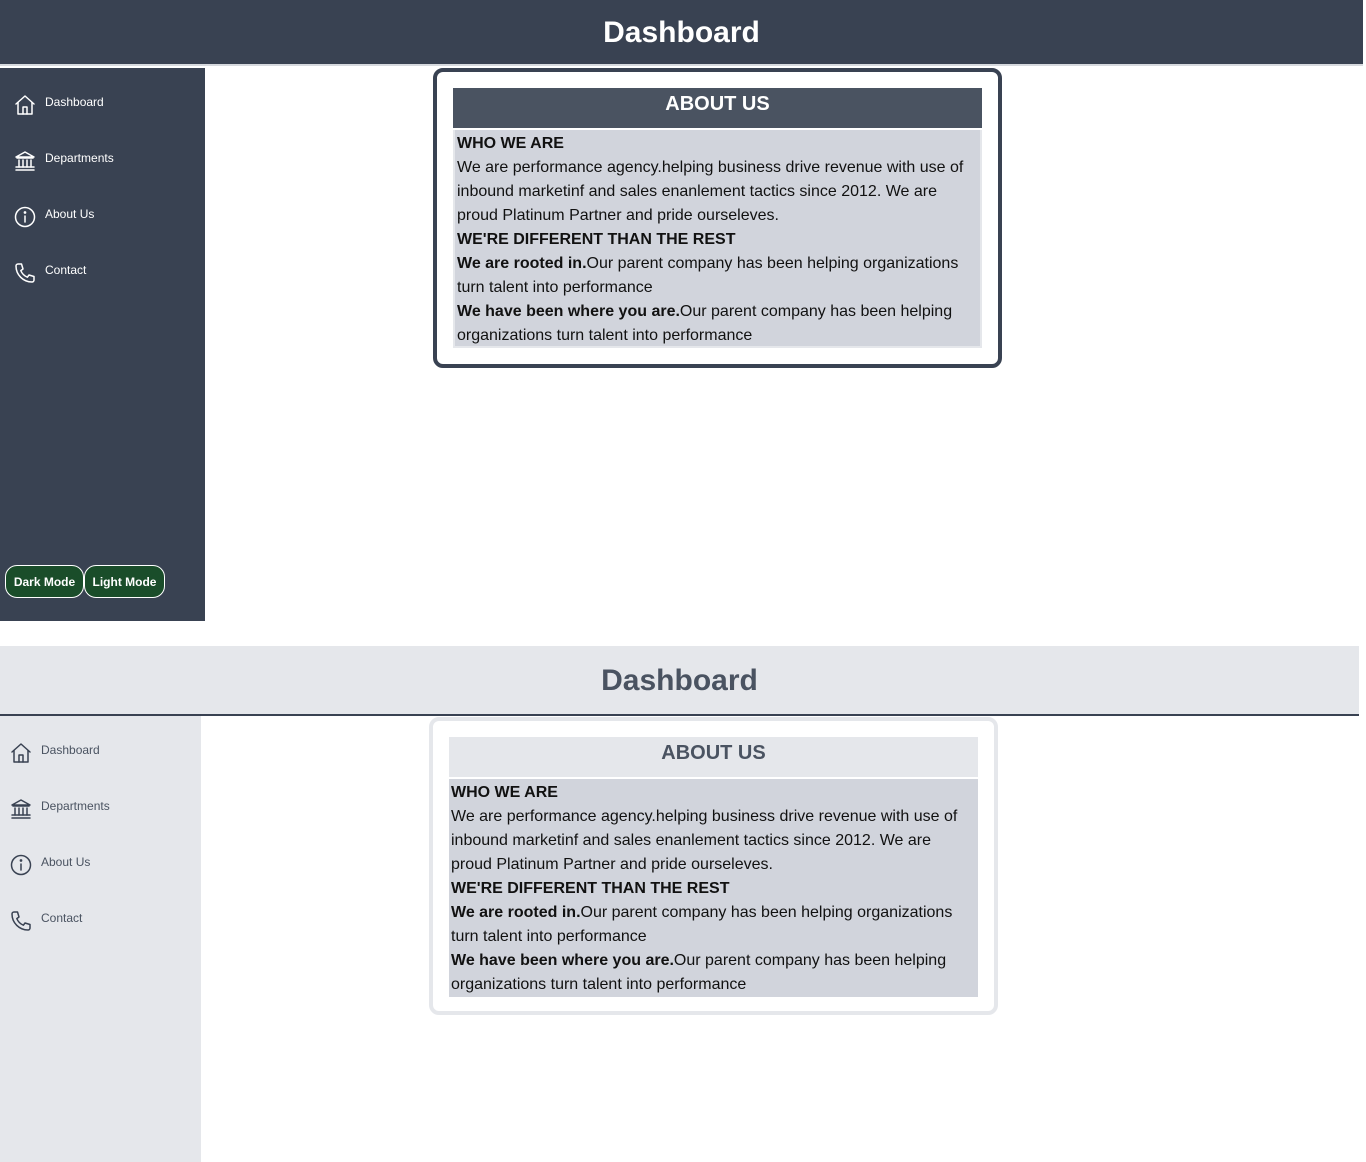 This screenshot has height=1162, width=1366. What do you see at coordinates (124, 581) in the screenshot?
I see `light-mode-button: Light Mode` at bounding box center [124, 581].